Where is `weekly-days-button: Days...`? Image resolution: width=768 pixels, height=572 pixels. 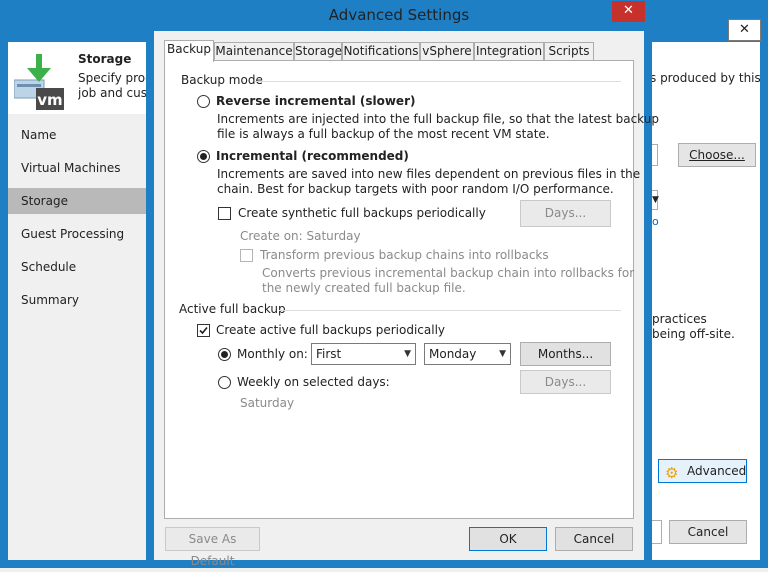 weekly-days-button: Days... is located at coordinates (565, 382).